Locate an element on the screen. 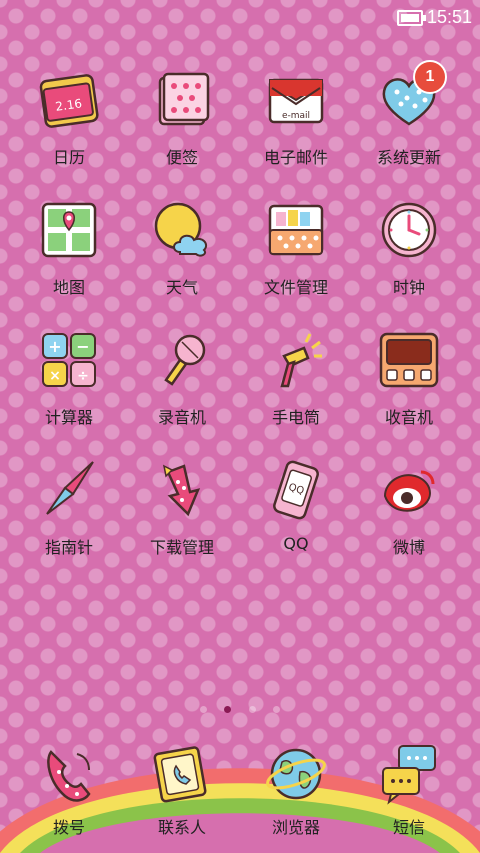  file-manager-icon is located at coordinates (296, 230).